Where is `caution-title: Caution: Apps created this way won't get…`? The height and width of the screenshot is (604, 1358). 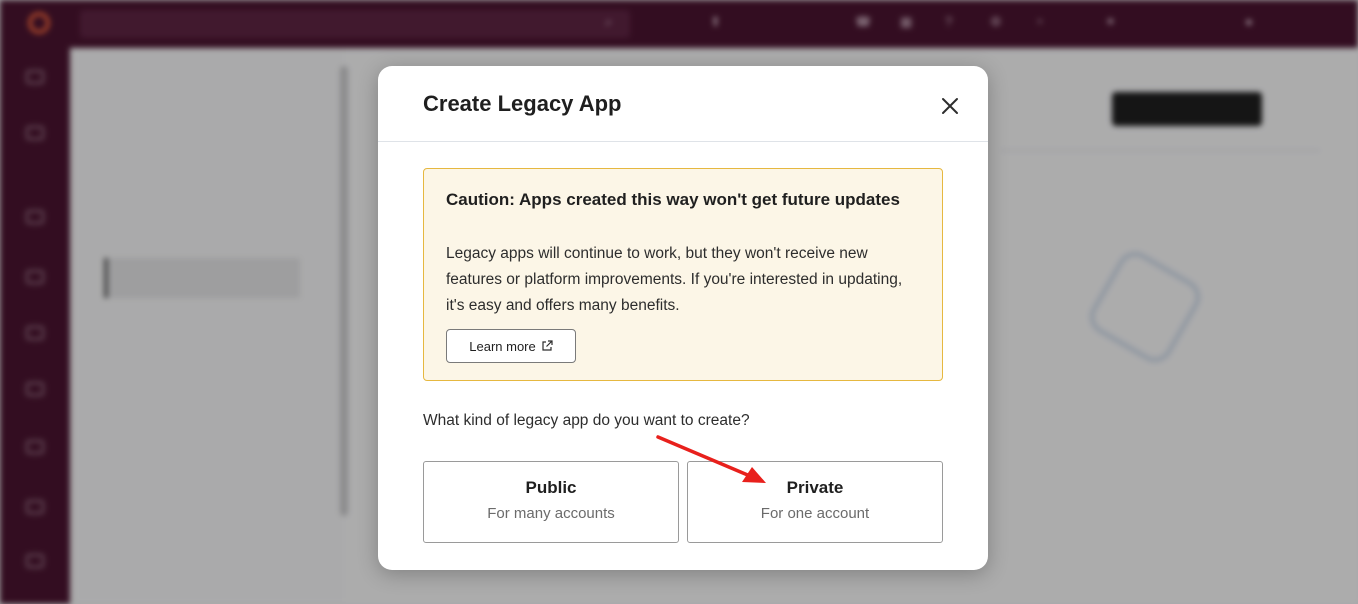 caution-title: Caution: Apps created this way won't get… is located at coordinates (673, 199).